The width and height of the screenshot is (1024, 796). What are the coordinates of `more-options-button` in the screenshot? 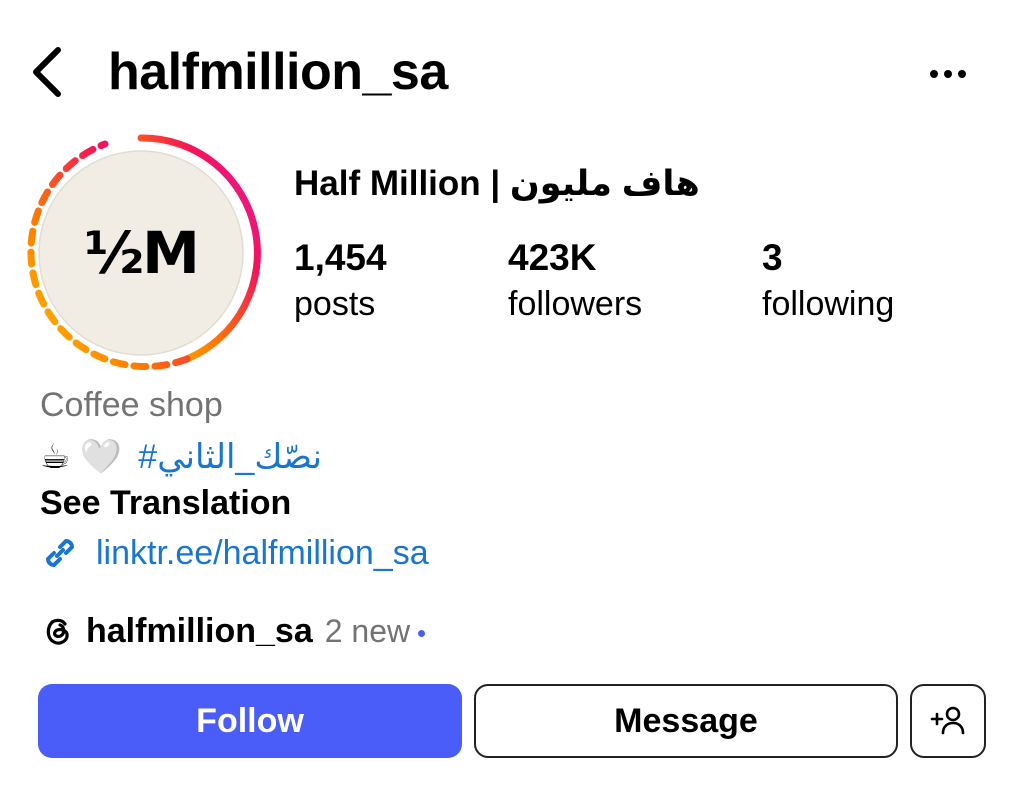 It's located at (948, 74).